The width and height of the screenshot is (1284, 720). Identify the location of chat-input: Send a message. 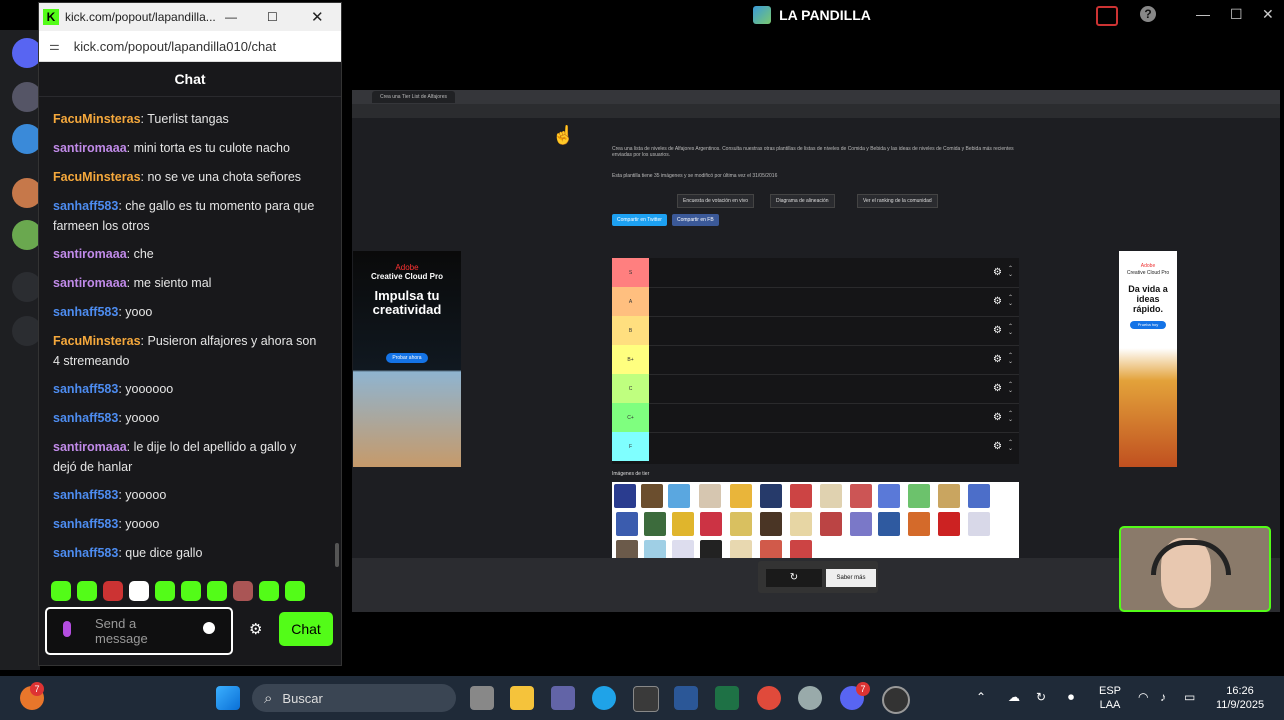
(139, 631).